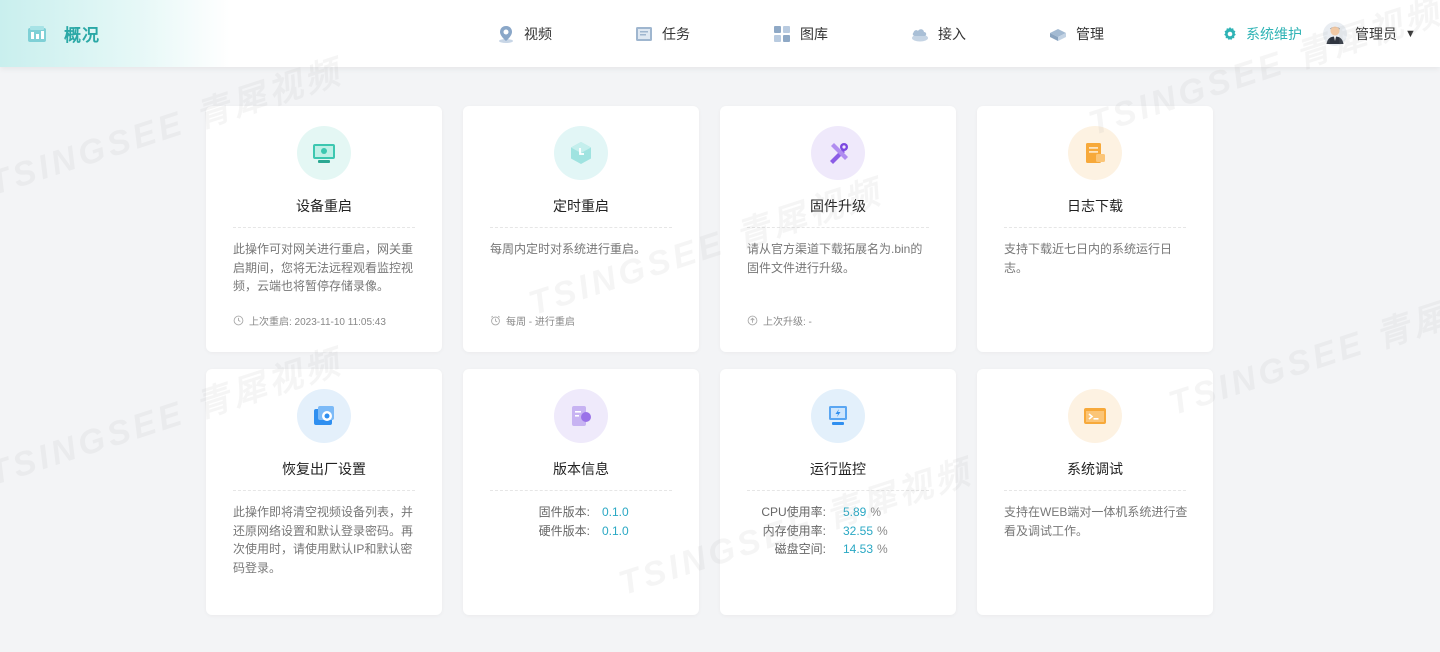  I want to click on card-footer: 上次升级: -, so click(779, 320).